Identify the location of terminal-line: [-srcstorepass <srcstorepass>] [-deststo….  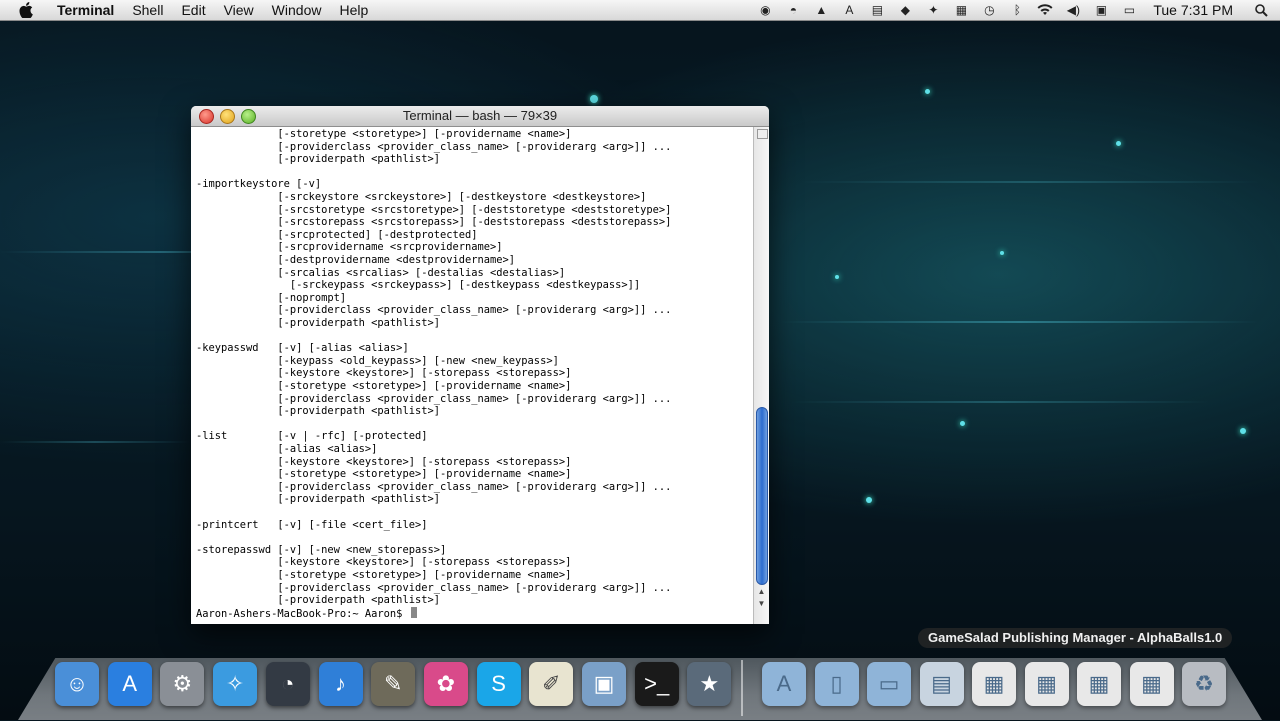
(434, 222).